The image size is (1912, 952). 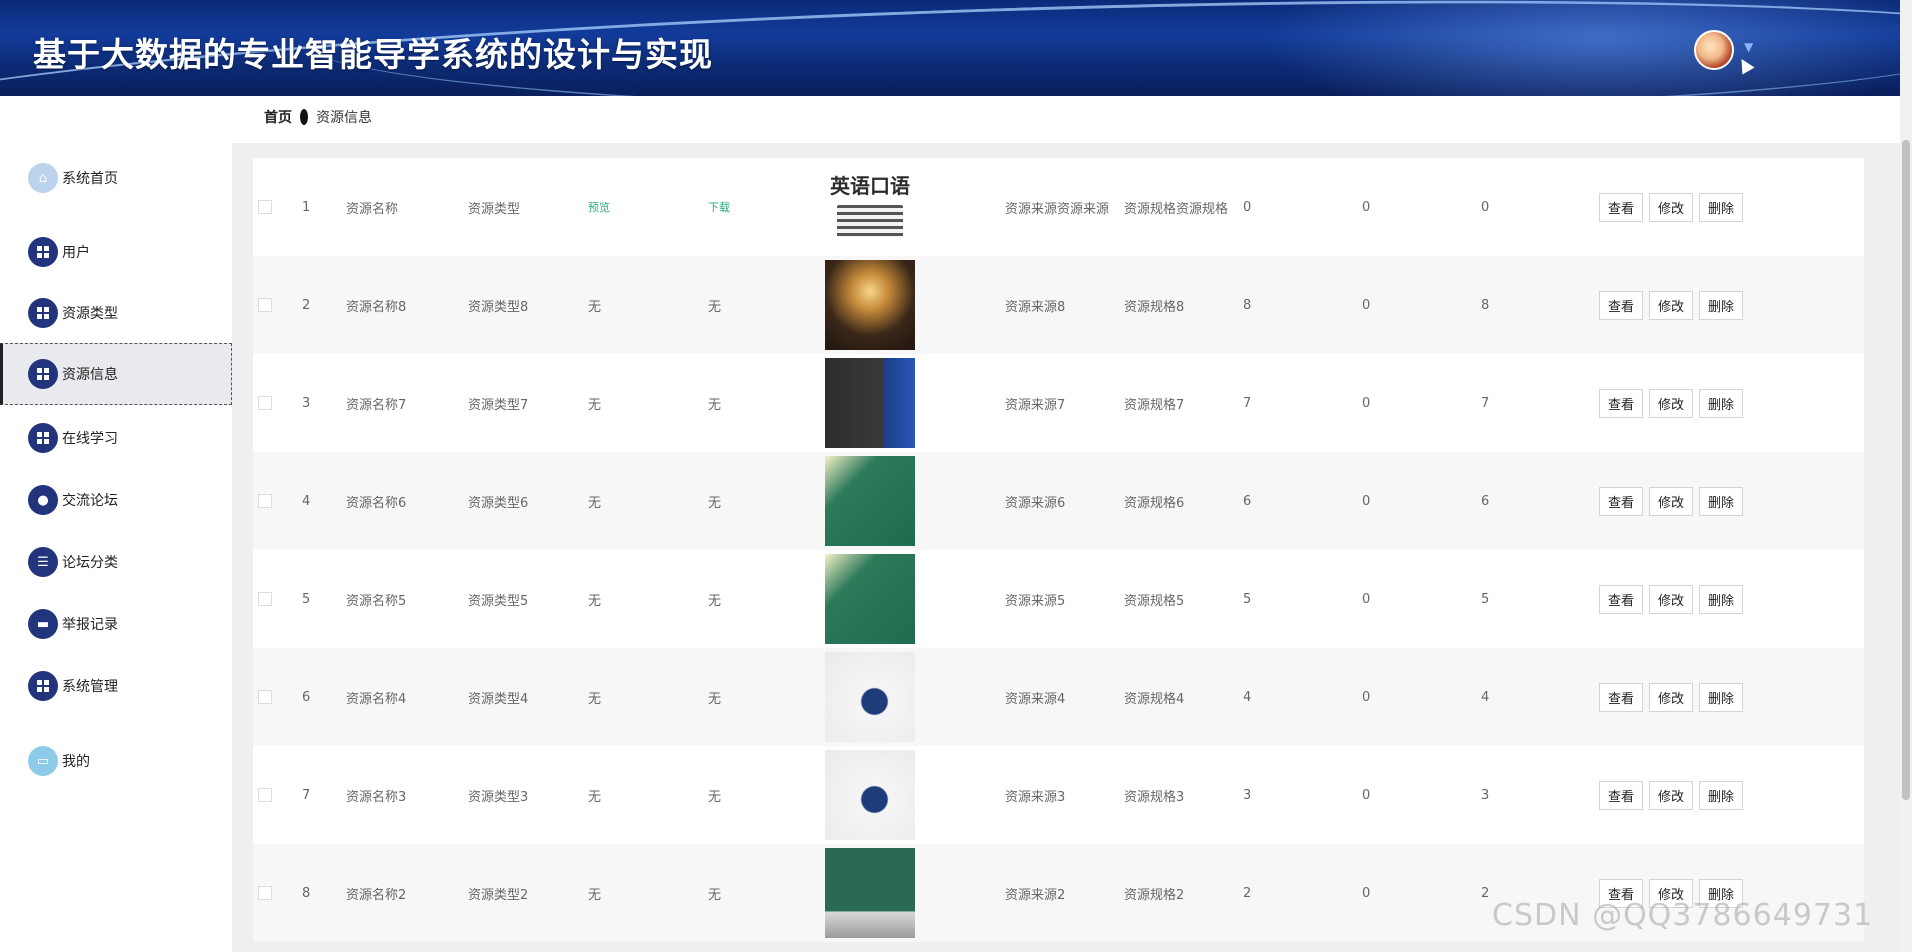 What do you see at coordinates (116, 500) in the screenshot?
I see `sidebar-item-forum: ● 交流论坛` at bounding box center [116, 500].